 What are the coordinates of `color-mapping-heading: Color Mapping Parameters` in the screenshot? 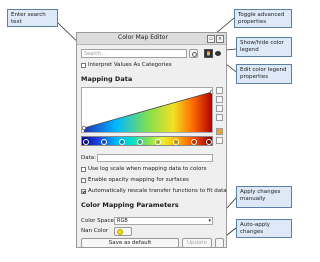 It's located at (130, 205).